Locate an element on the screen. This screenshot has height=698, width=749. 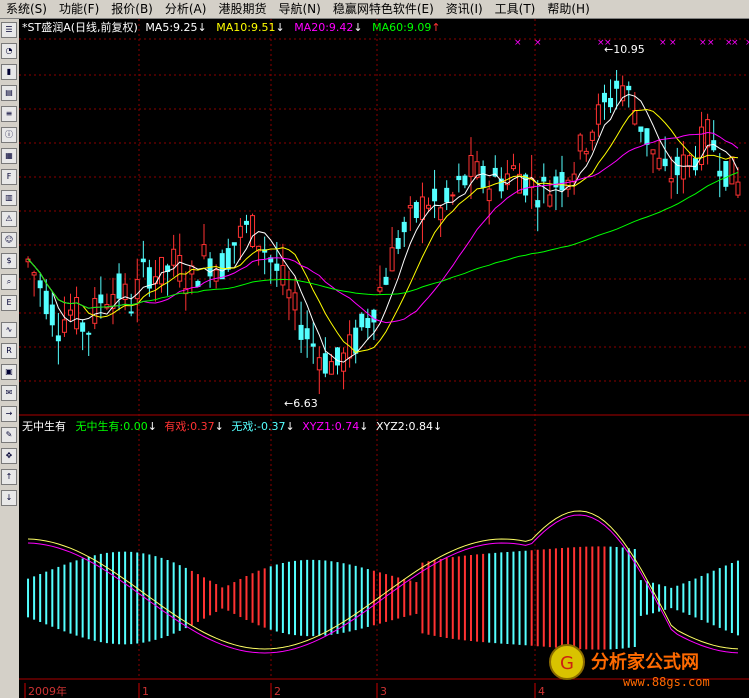
x-axis-label: 4 is located at coordinates (541, 691).